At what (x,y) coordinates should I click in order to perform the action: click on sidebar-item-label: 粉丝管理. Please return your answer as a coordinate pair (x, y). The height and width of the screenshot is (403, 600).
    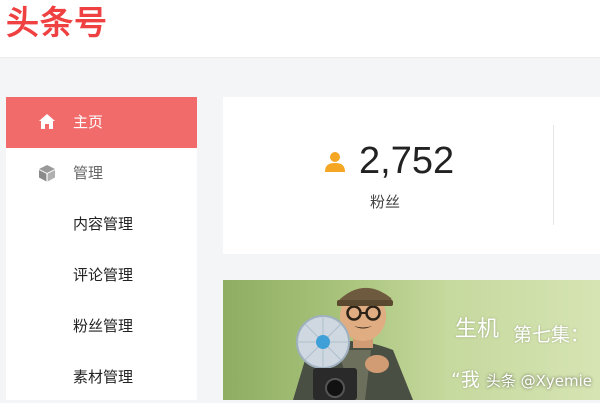
    Looking at the image, I should click on (103, 326).